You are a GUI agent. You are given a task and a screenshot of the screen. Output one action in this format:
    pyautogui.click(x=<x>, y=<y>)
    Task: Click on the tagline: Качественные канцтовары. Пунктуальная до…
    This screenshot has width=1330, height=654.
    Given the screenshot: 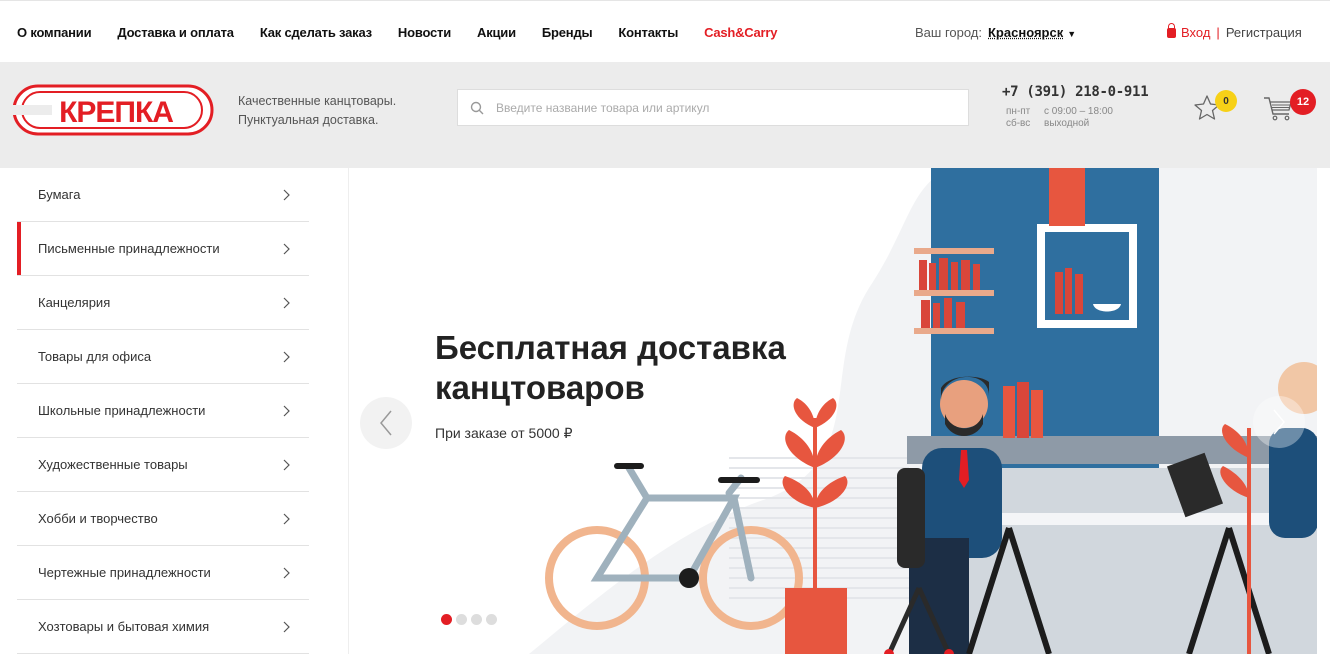 What is the action you would take?
    pyautogui.click(x=317, y=111)
    